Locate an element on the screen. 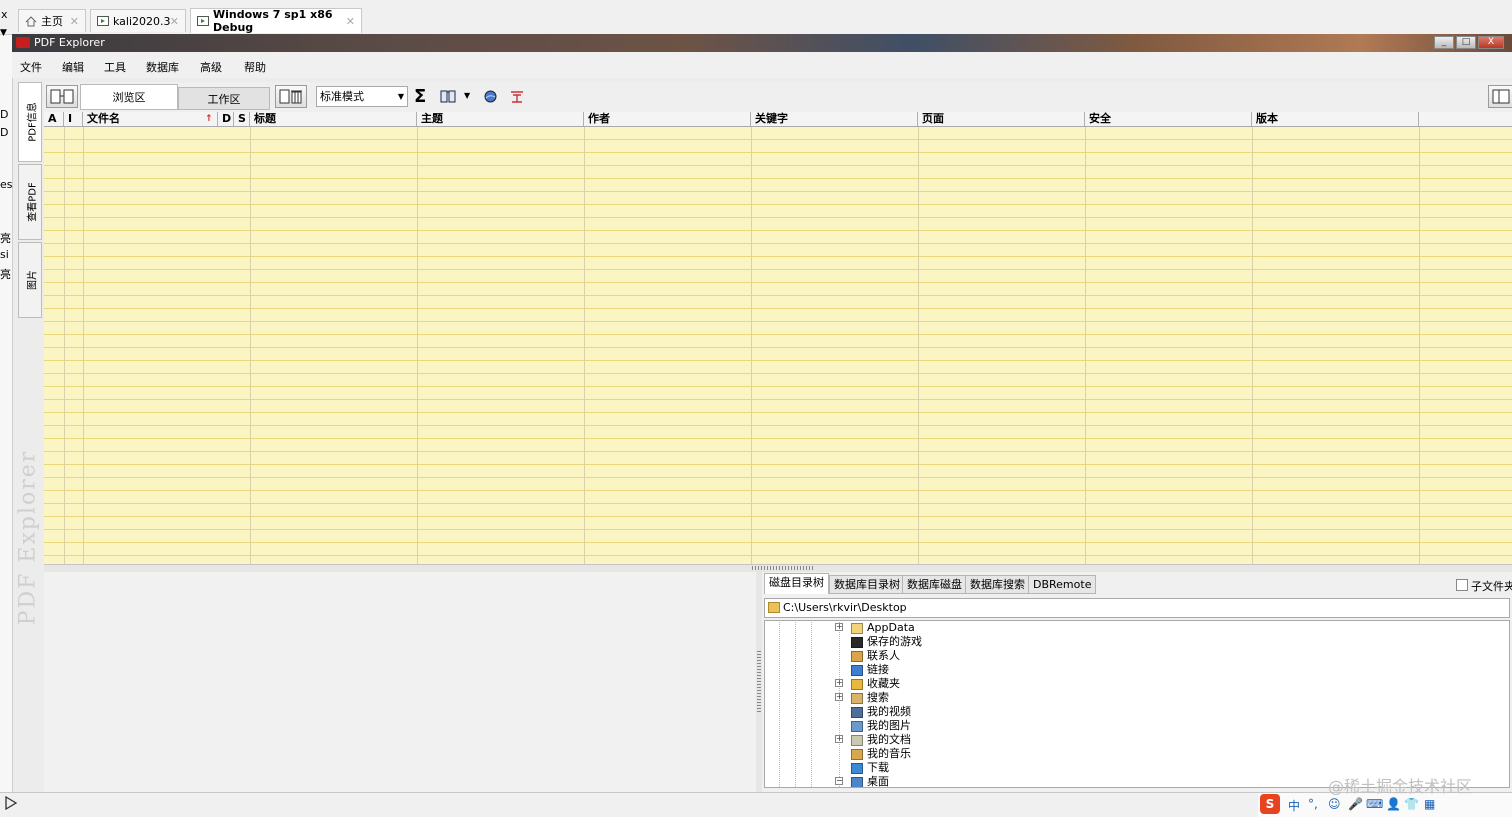 The width and height of the screenshot is (1512, 817). tree-item-label: 联系人 is located at coordinates (883, 655).